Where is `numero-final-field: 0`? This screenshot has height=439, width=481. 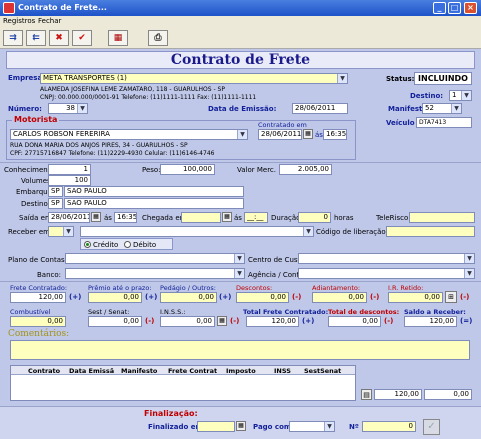 numero-final-field: 0 is located at coordinates (389, 426).